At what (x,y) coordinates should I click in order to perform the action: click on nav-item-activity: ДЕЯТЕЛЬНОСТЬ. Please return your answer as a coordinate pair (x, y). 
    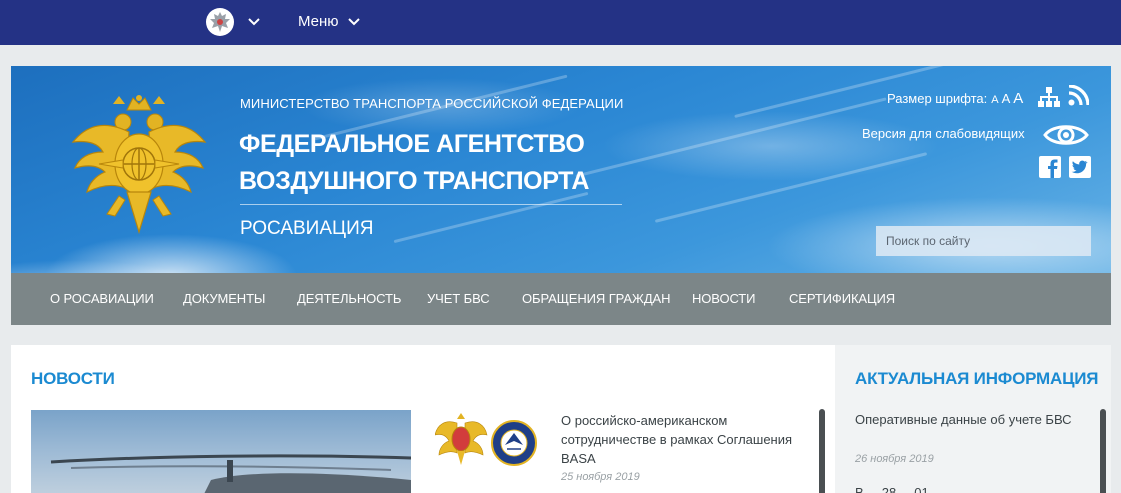
    Looking at the image, I should click on (349, 298).